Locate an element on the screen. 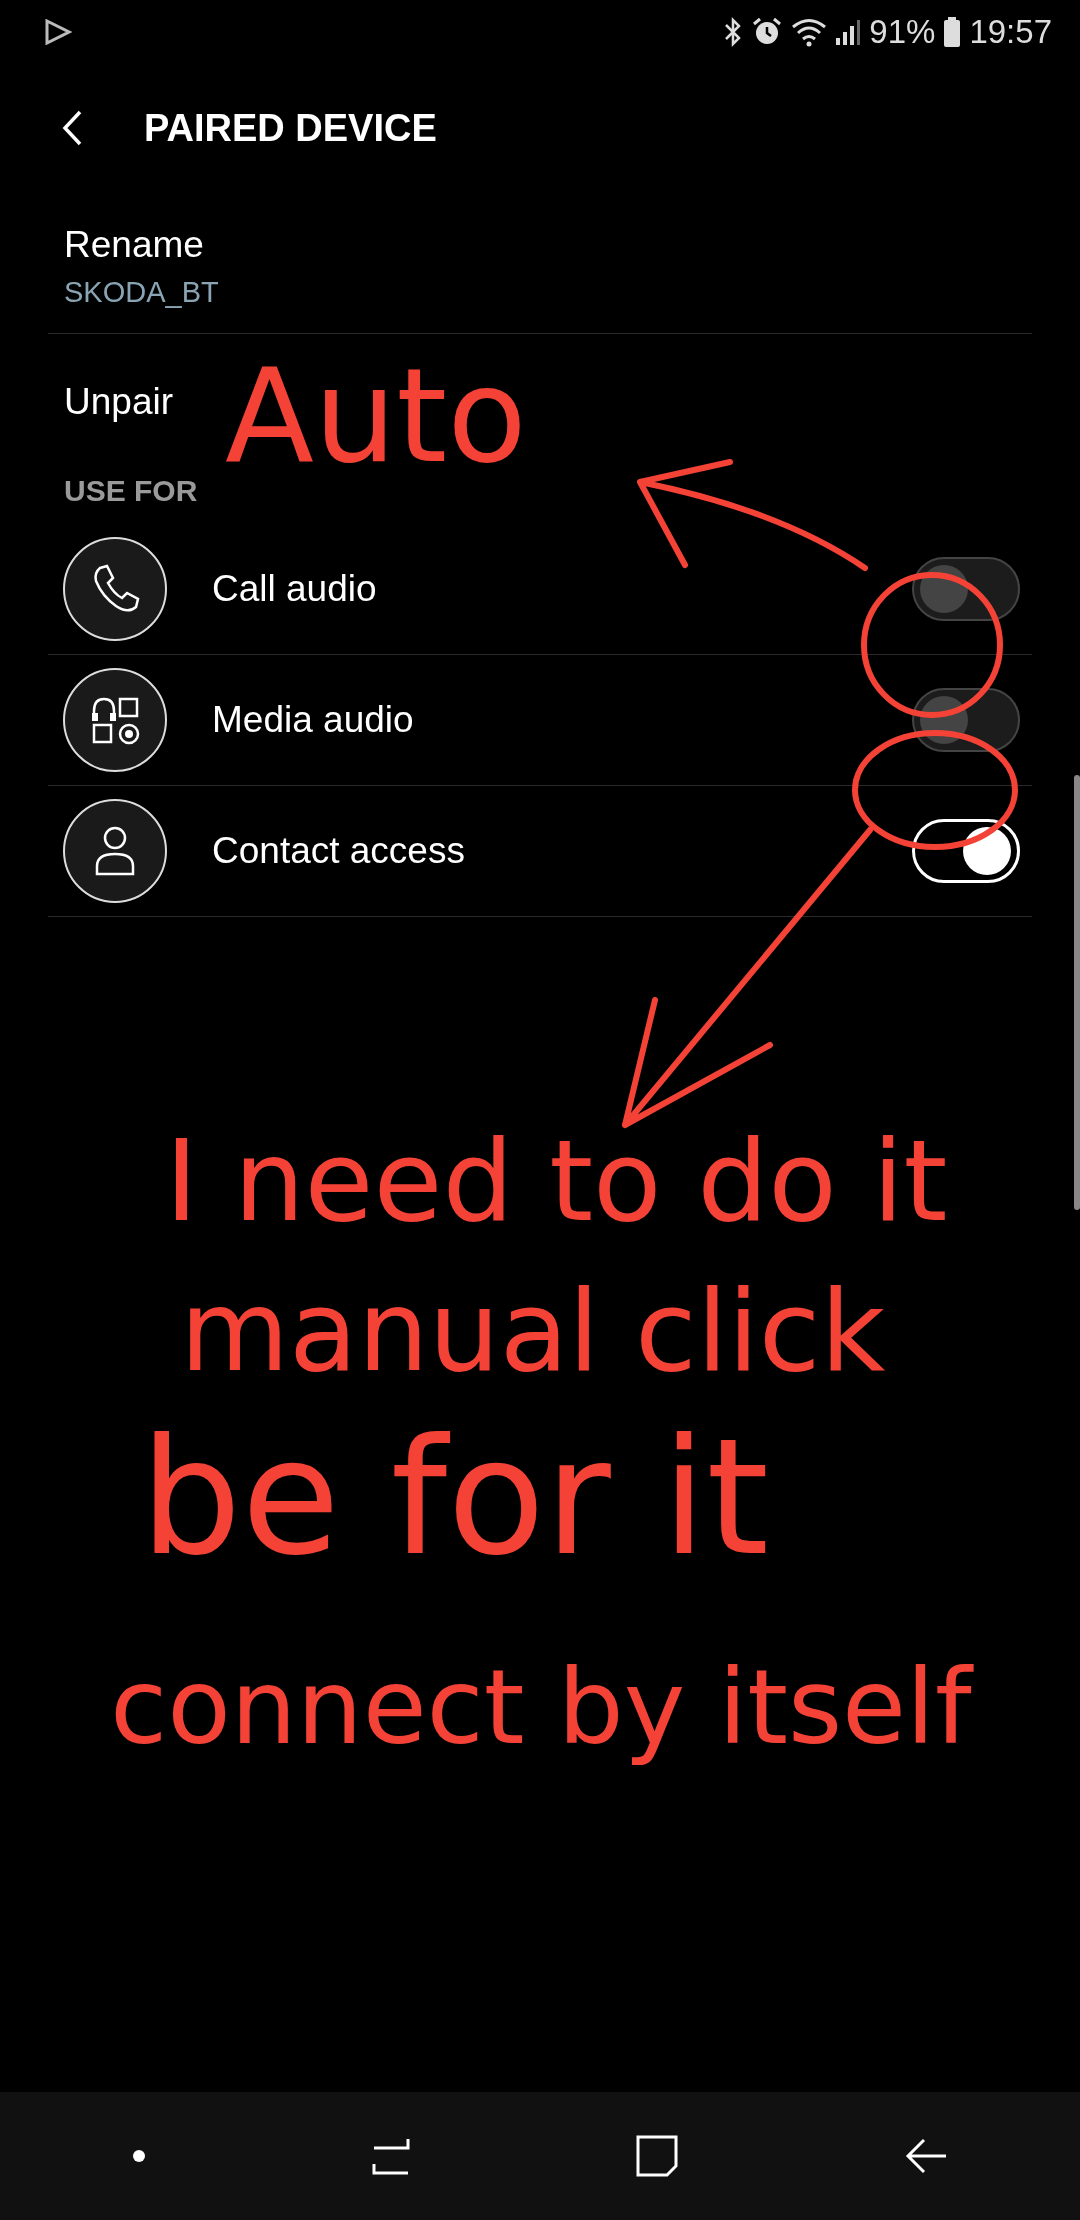 This screenshot has height=2220, width=1080. person-icon is located at coordinates (115, 851).